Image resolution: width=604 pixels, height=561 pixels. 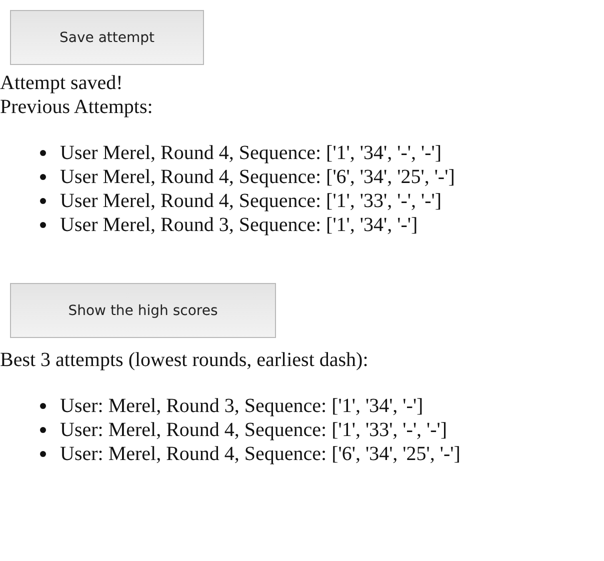 I want to click on attempt-entry: User: Merel, Round 3, Sequence: ['1', '34', '-'], so click(x=242, y=406).